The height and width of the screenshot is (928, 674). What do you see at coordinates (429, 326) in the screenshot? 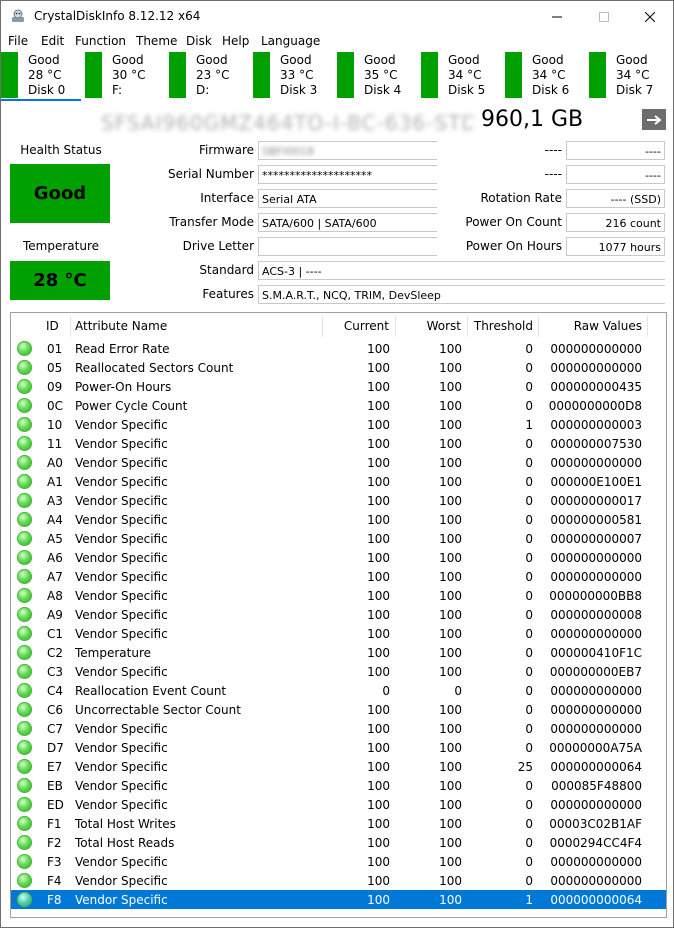
I see `column-worst: Worst` at bounding box center [429, 326].